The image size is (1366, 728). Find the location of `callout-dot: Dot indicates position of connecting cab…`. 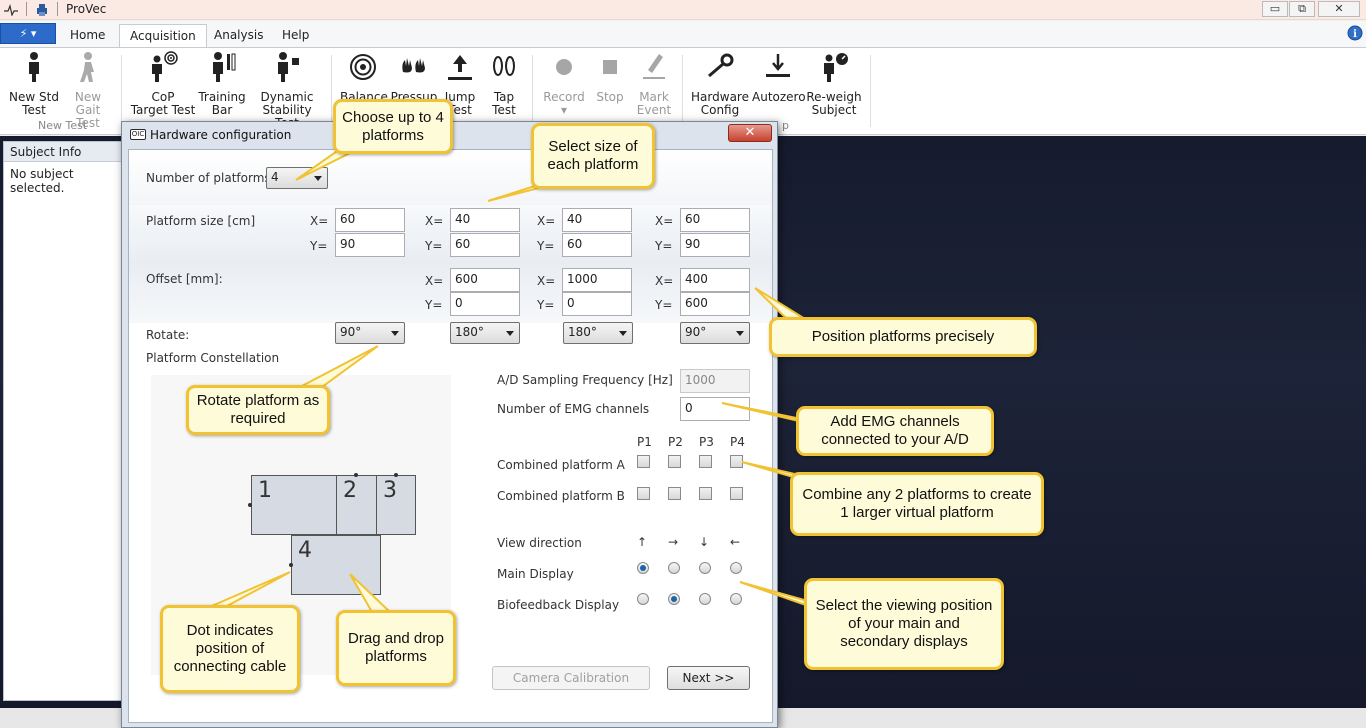

callout-dot: Dot indicates position of connecting cab… is located at coordinates (230, 649).